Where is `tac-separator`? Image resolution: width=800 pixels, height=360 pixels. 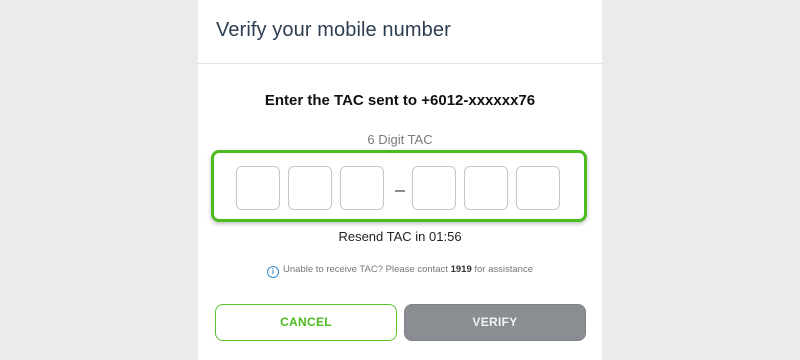 tac-separator is located at coordinates (400, 191).